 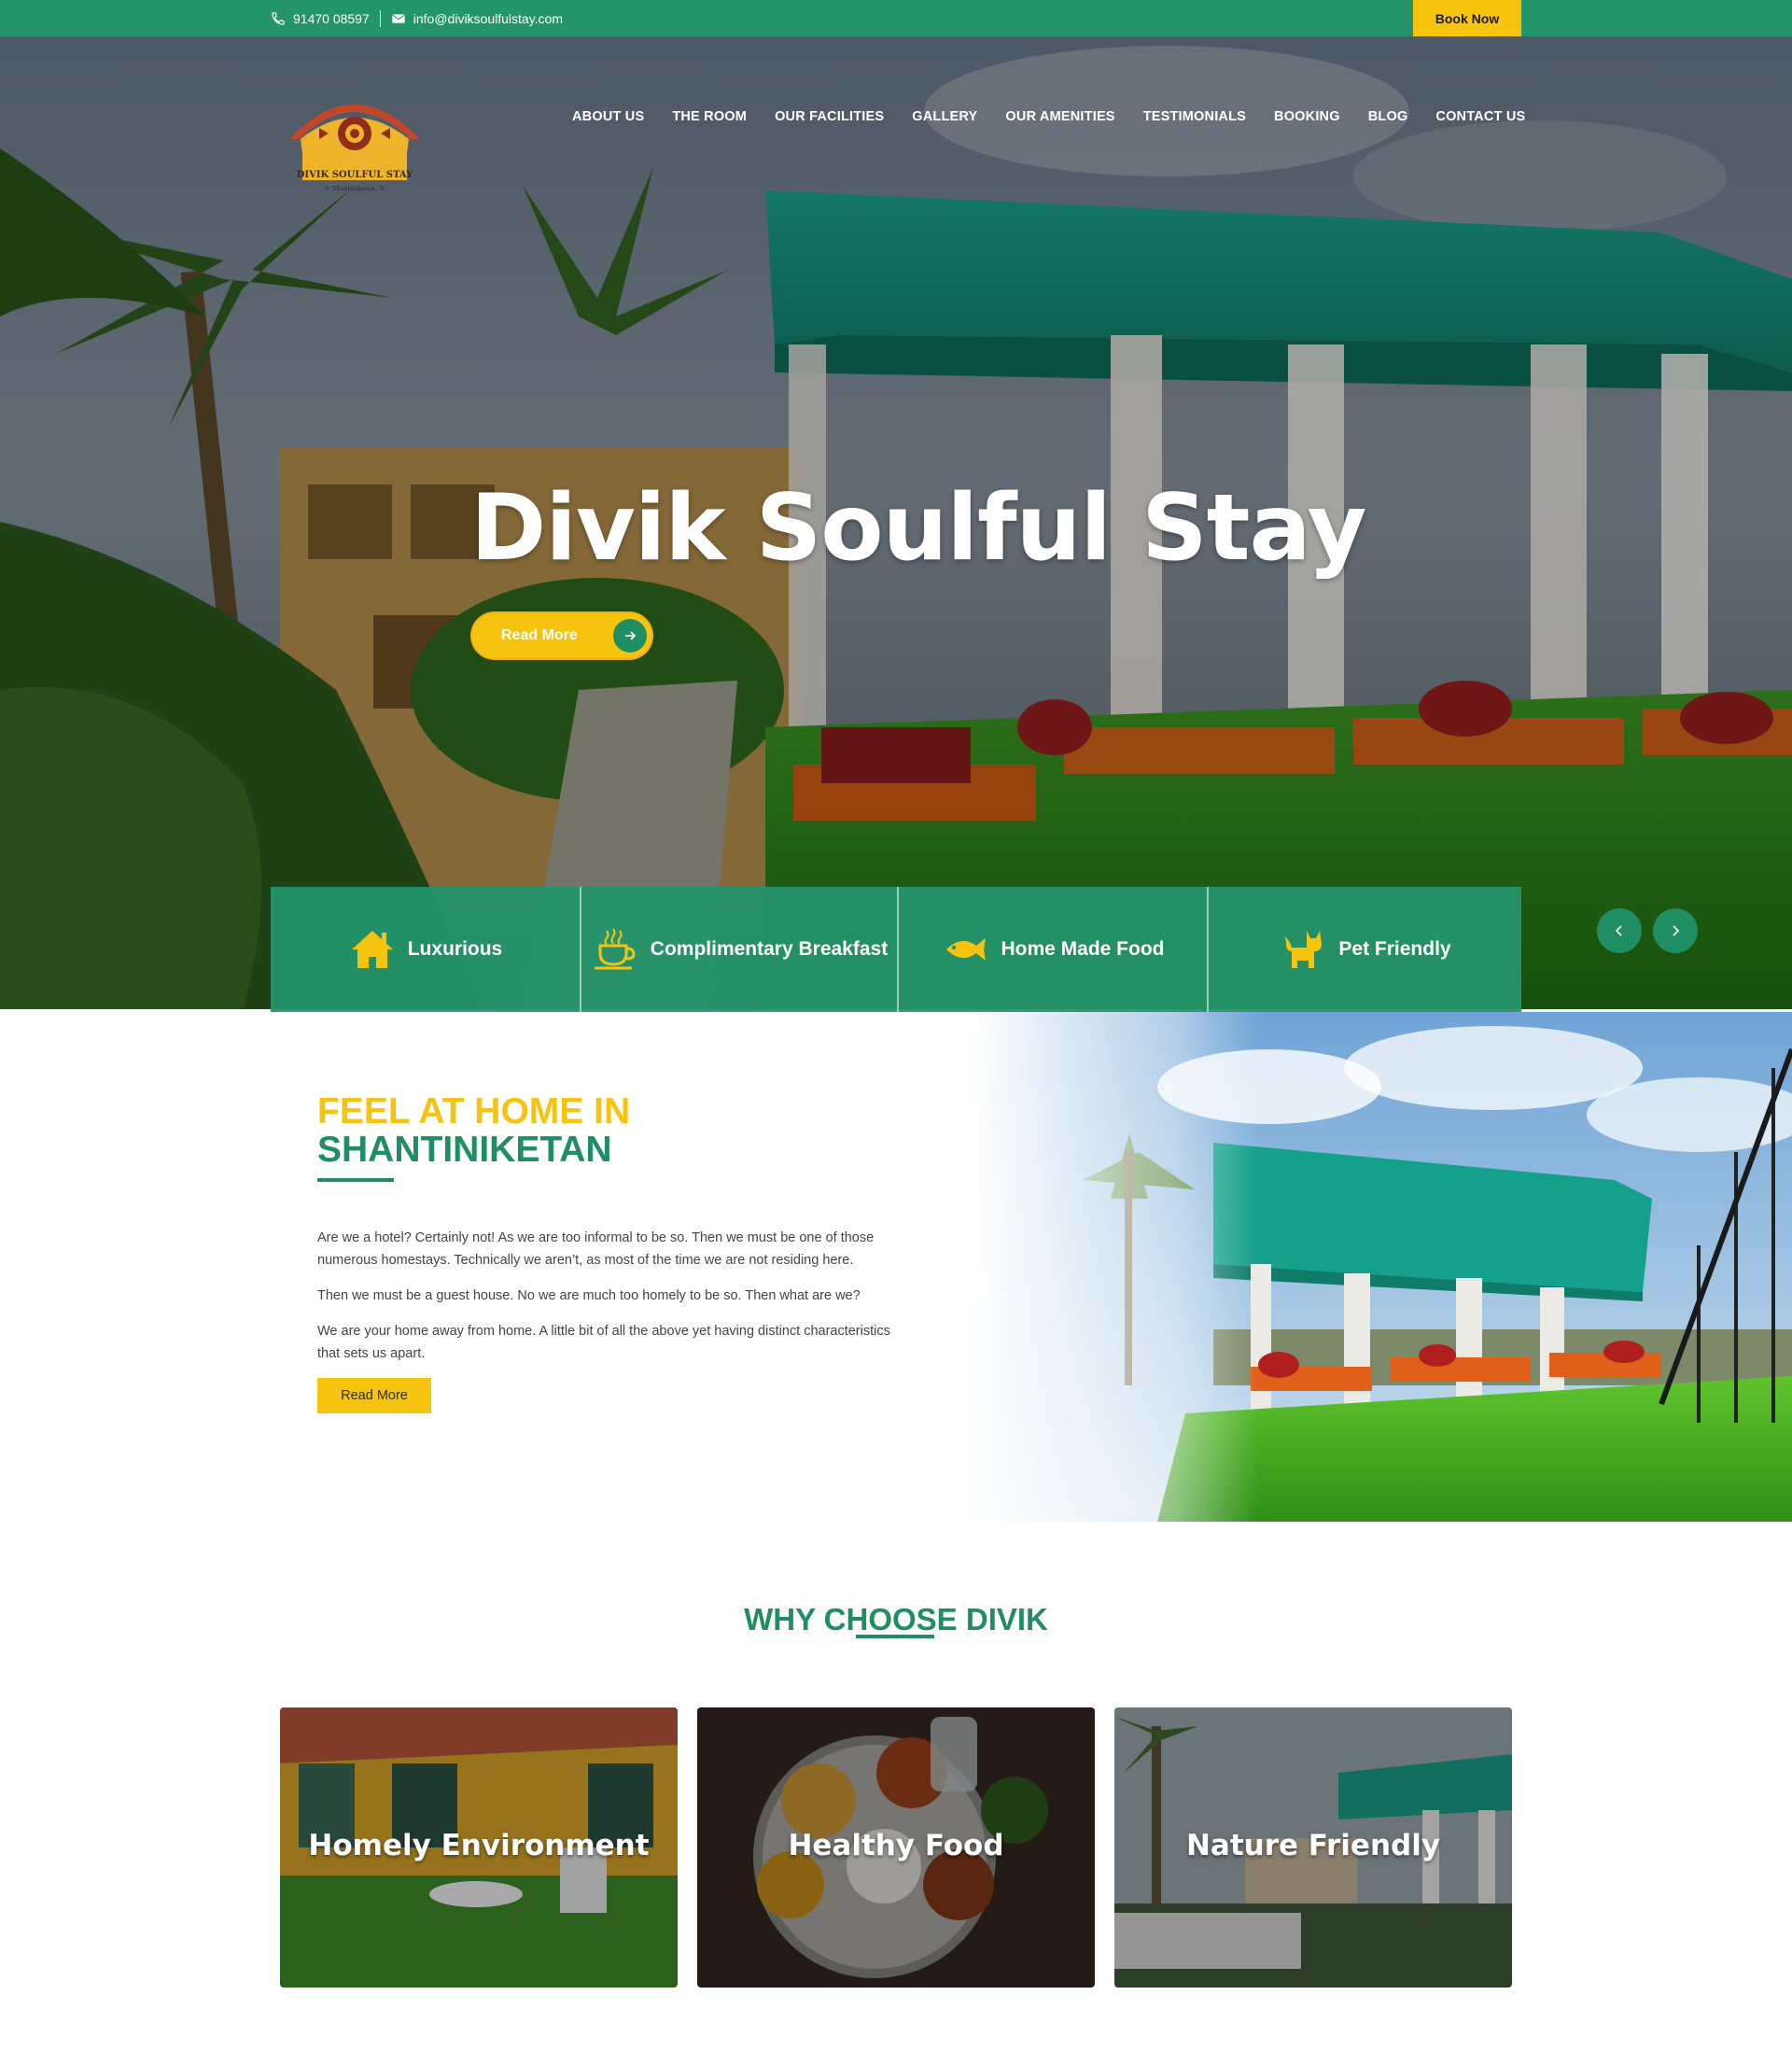 What do you see at coordinates (355, 1180) in the screenshot?
I see `heading-underline` at bounding box center [355, 1180].